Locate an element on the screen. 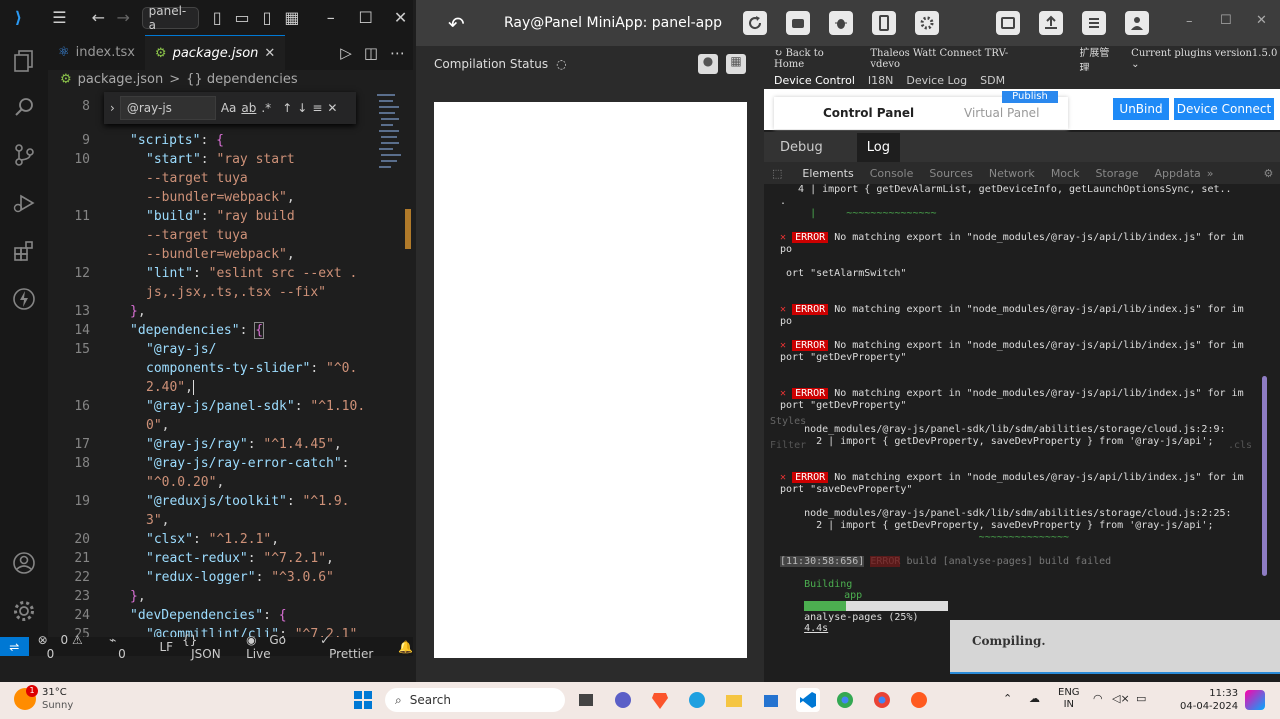 This screenshot has width=1280, height=719. toggle-replace-icon: › is located at coordinates (112, 108).